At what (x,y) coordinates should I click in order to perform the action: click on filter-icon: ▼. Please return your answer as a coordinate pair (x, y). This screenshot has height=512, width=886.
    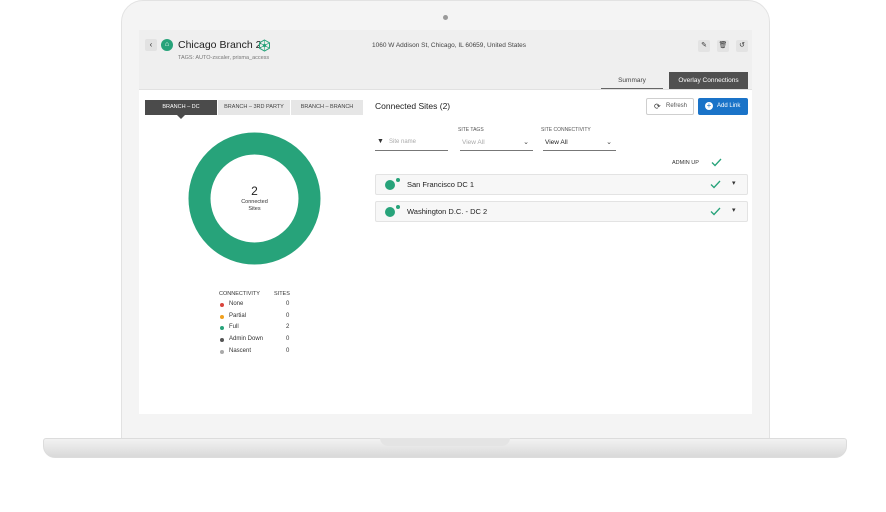
    Looking at the image, I should click on (380, 141).